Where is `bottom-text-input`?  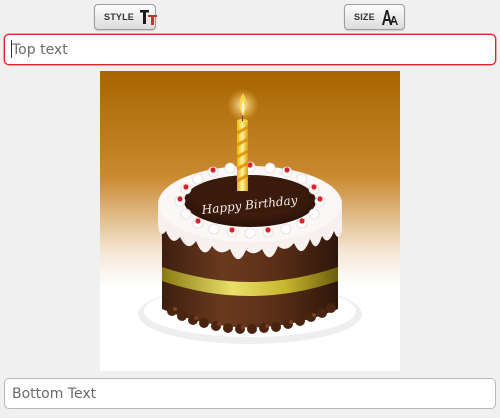
bottom-text-input is located at coordinates (250, 393).